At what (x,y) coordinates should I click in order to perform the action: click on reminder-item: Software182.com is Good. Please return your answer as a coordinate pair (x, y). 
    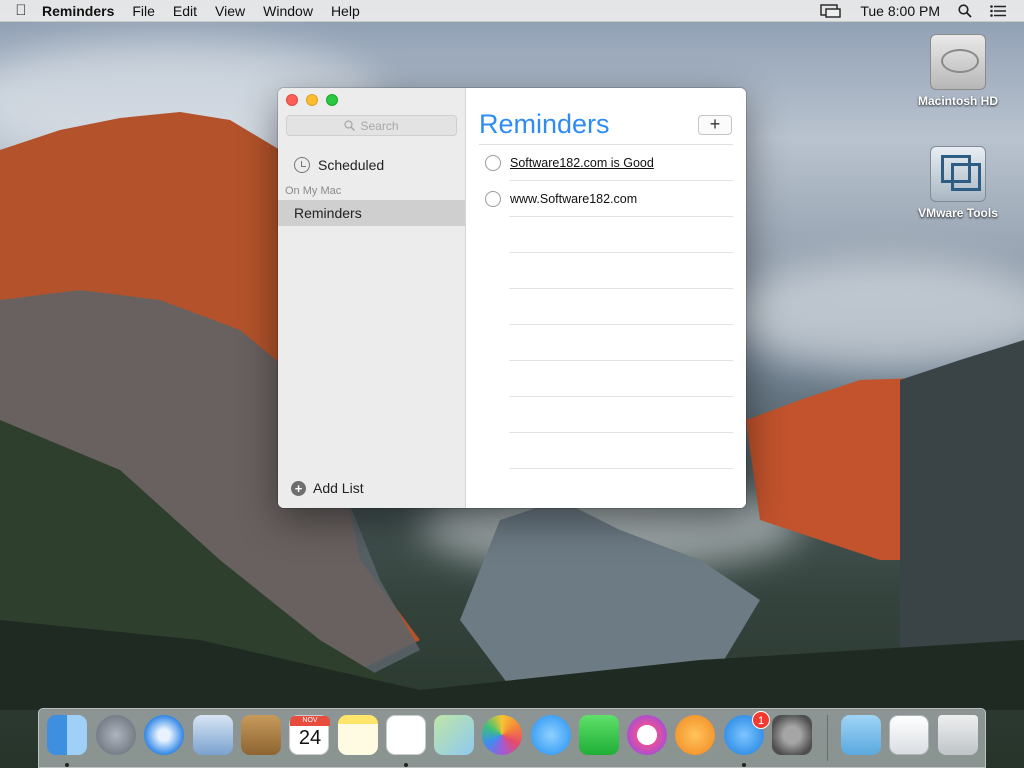
    Looking at the image, I should click on (606, 163).